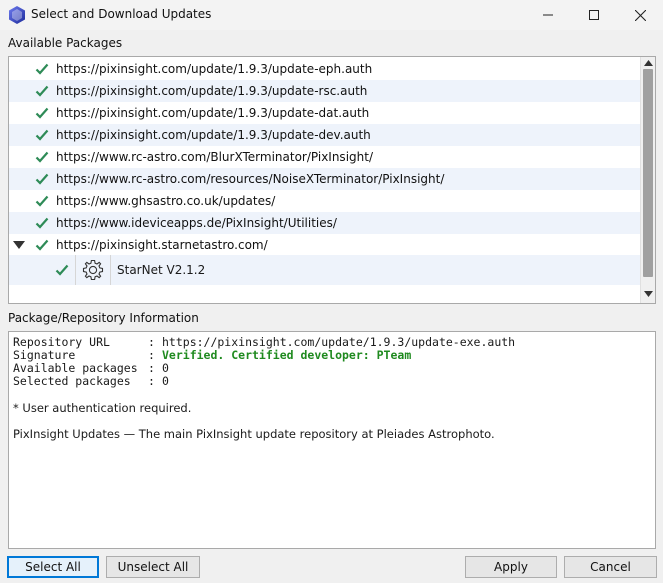 The image size is (663, 583). I want to click on scroll-up-arrow-icon, so click(648, 63).